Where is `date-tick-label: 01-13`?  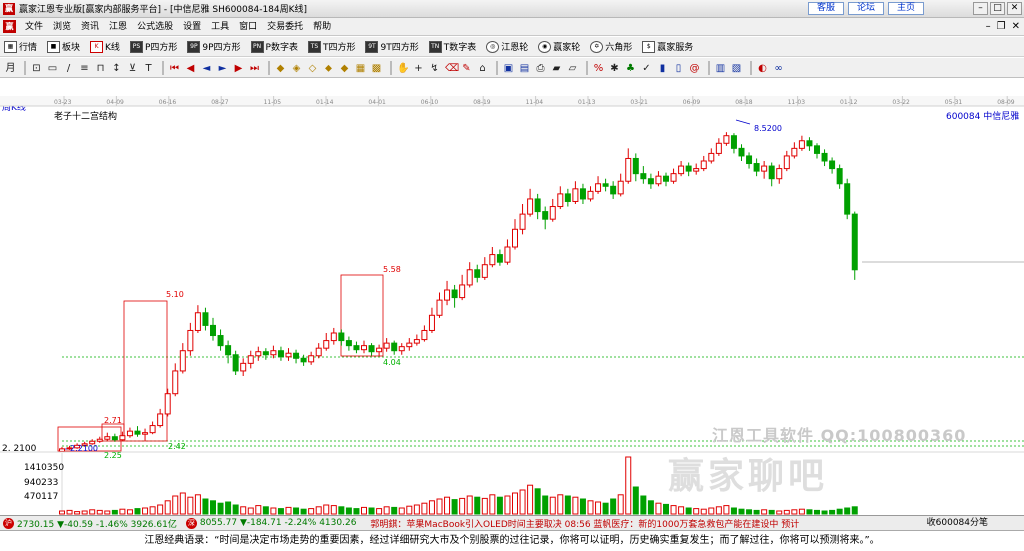 date-tick-label: 01-13 is located at coordinates (587, 102).